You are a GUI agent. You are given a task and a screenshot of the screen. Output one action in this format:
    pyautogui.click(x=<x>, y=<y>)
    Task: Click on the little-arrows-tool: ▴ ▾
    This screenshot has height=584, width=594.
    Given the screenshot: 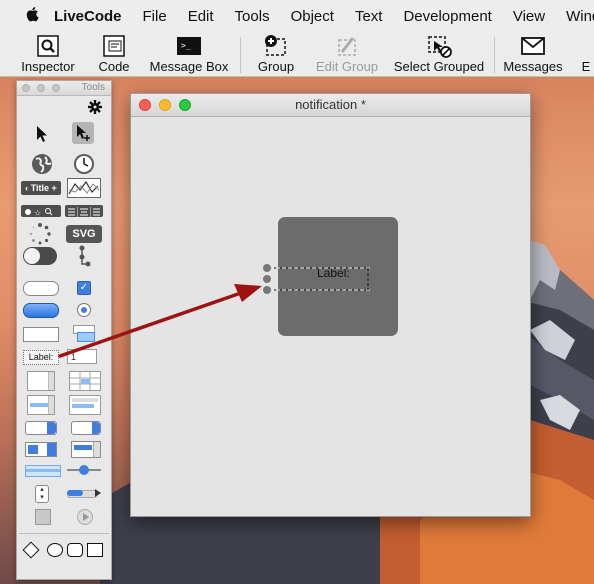 What is the action you would take?
    pyautogui.click(x=42, y=494)
    